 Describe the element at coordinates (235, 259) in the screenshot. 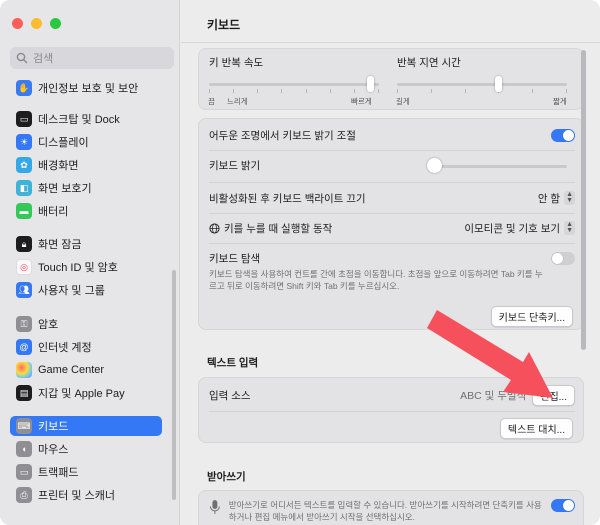

I see `keyboard-nav-label: 키보드 탐색` at that location.